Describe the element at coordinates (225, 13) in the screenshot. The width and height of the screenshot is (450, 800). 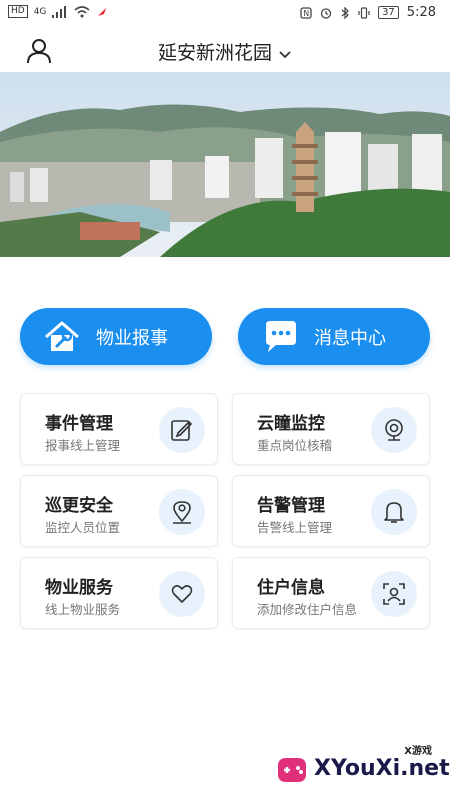
I see `status-bar: HD 4G N 37 5:28` at that location.